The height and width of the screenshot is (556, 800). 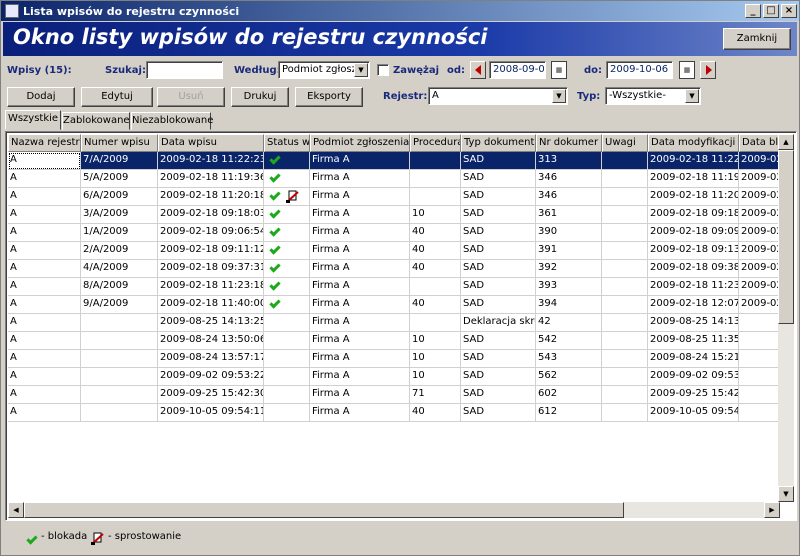 What do you see at coordinates (653, 96) in the screenshot?
I see `type-select: -Wszystkie- ▼` at bounding box center [653, 96].